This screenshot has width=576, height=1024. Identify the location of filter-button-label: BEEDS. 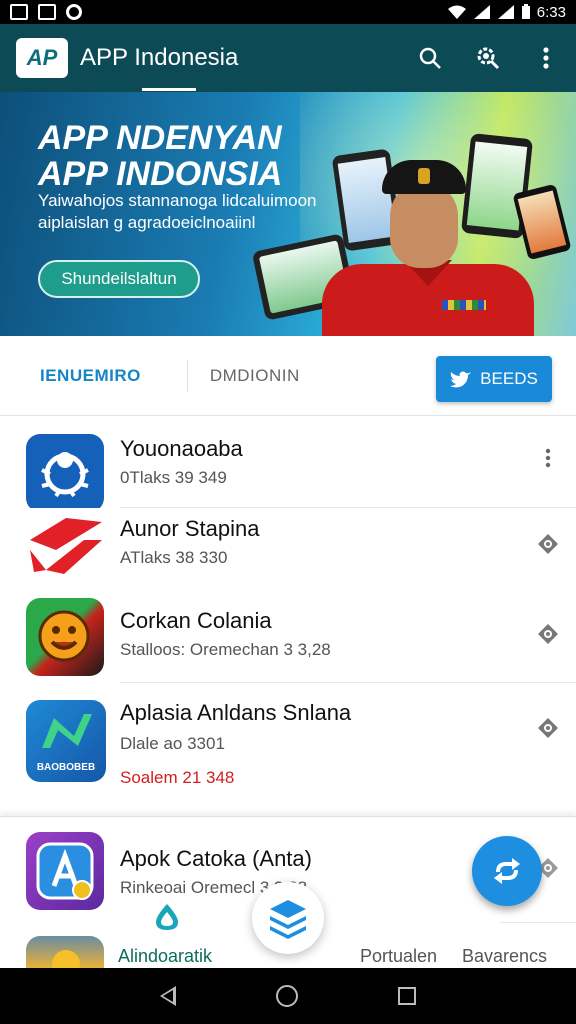
(509, 378).